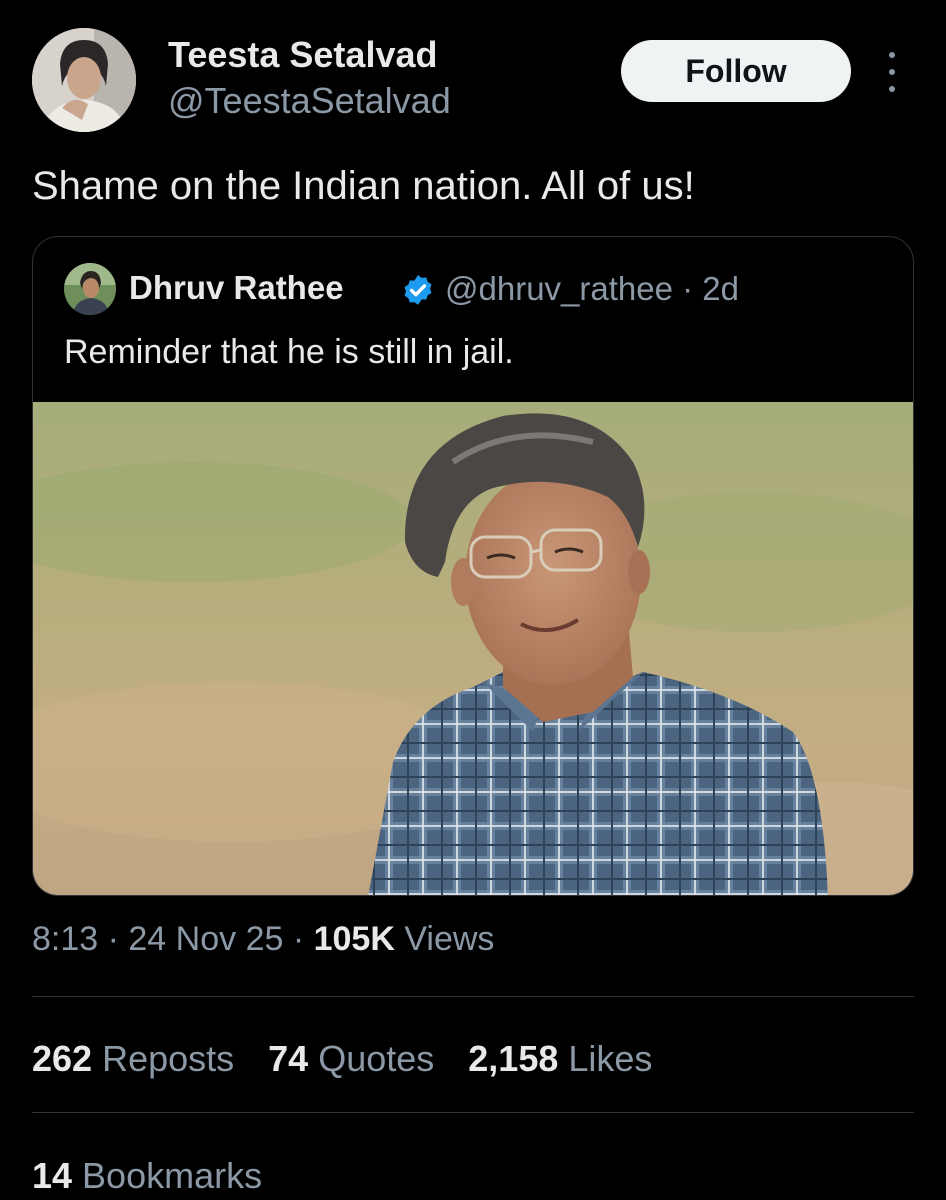 Image resolution: width=946 pixels, height=1200 pixels. I want to click on author-avatar, so click(84, 80).